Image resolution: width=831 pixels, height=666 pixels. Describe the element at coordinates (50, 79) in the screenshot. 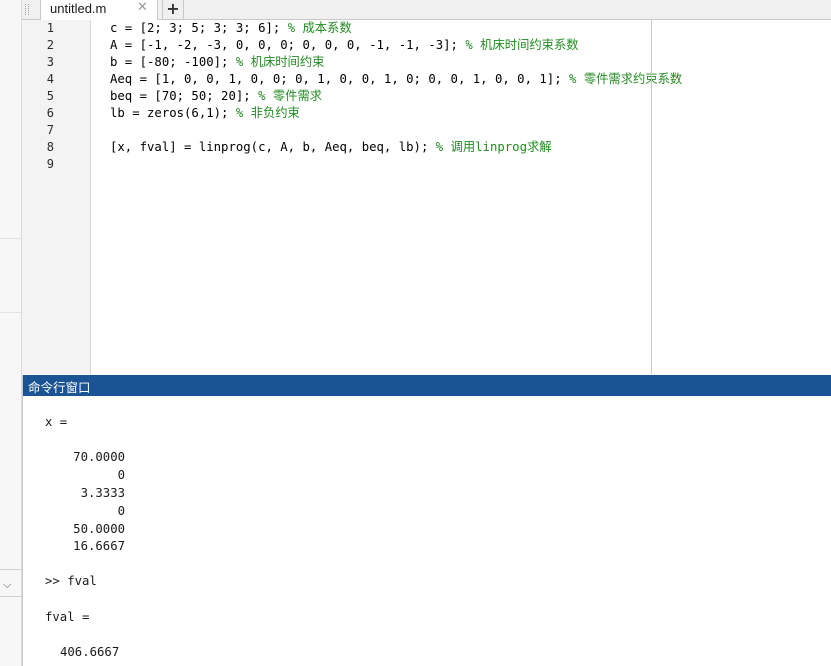

I see `line-number: 4` at that location.